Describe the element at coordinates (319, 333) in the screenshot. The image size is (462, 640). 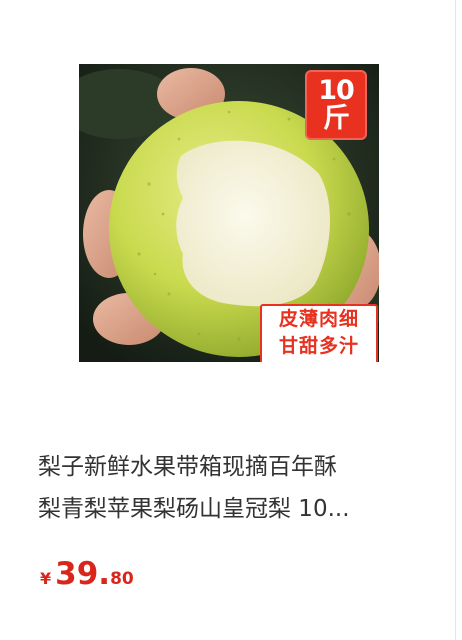
I see `feature-badge: 皮薄肉细 甘甜多汁` at that location.